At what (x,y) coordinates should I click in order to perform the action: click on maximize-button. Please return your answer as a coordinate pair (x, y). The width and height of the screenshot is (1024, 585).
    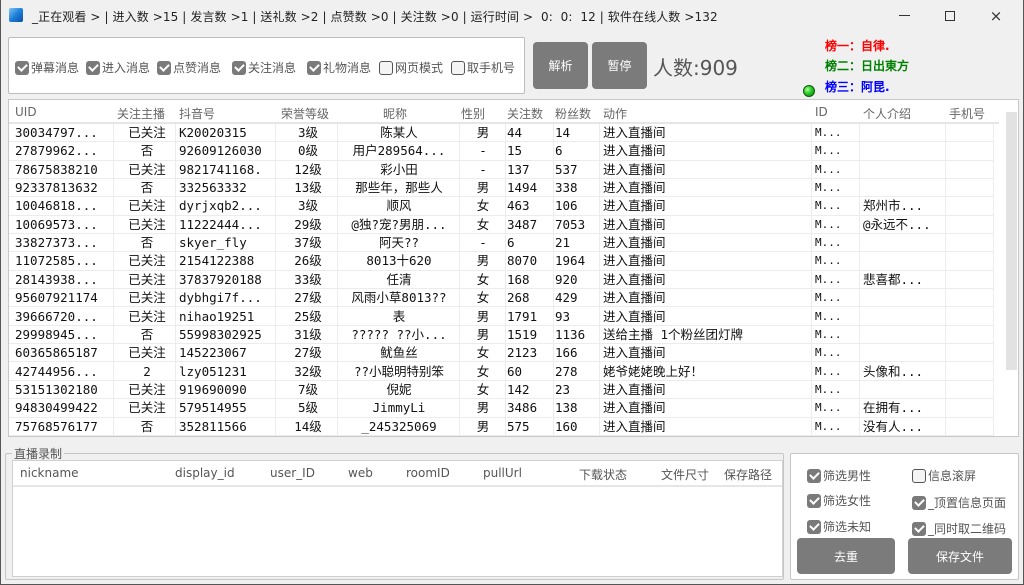
    Looking at the image, I should click on (950, 15).